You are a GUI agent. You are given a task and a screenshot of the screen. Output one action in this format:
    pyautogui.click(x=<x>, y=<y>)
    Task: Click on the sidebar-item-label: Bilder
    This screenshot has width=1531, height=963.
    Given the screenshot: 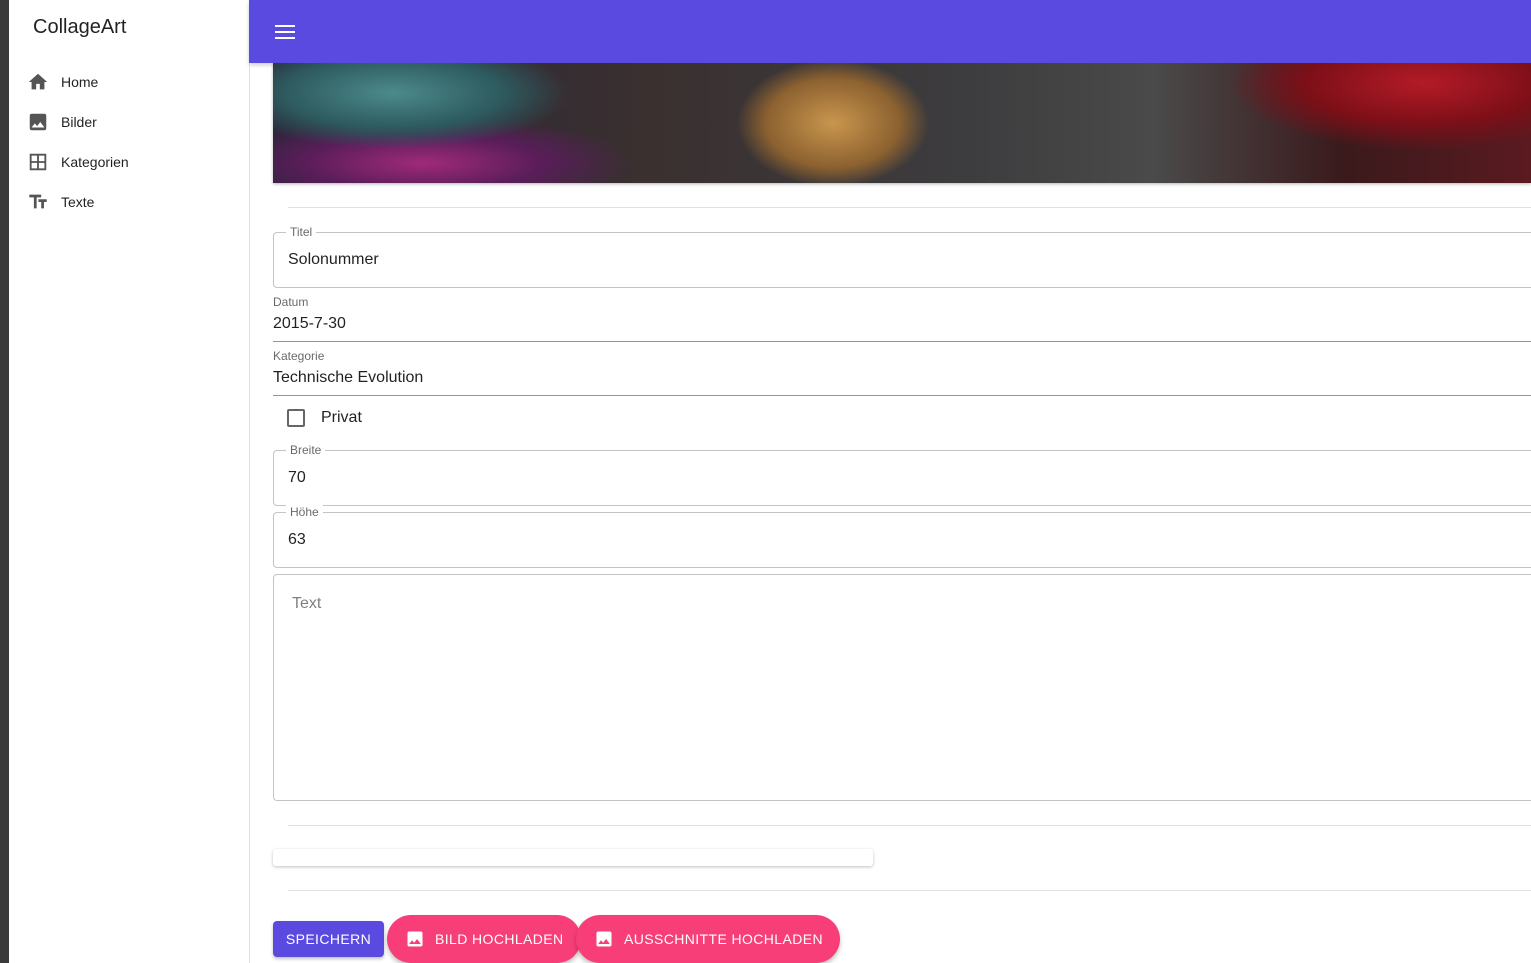 What is the action you would take?
    pyautogui.click(x=79, y=122)
    